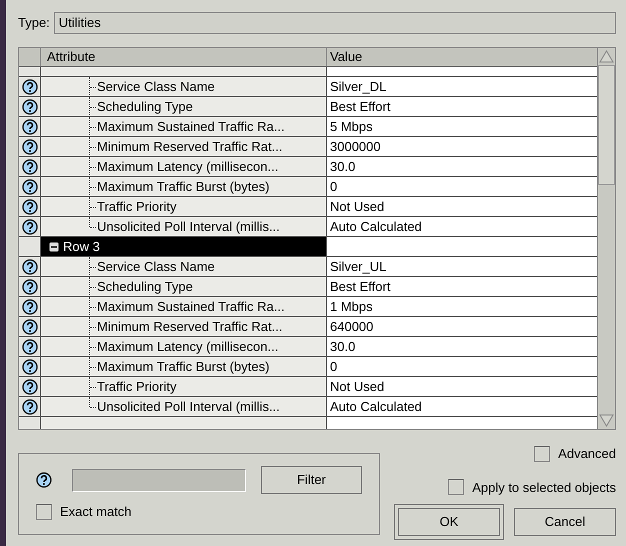 The image size is (626, 546). Describe the element at coordinates (34, 23) in the screenshot. I see `type-label: Type:` at that location.